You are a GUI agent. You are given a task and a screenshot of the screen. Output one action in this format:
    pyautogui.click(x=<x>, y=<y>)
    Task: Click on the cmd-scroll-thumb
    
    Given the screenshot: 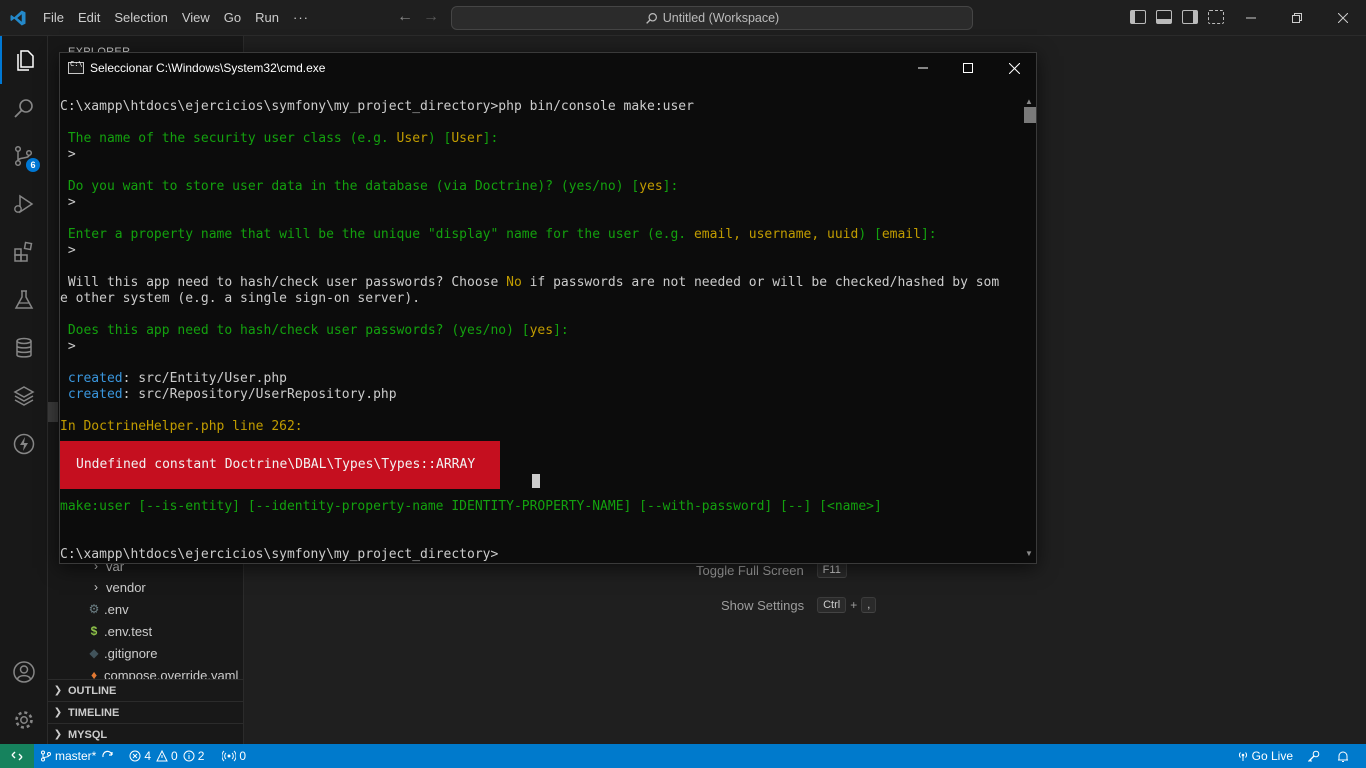 What is the action you would take?
    pyautogui.click(x=1030, y=115)
    